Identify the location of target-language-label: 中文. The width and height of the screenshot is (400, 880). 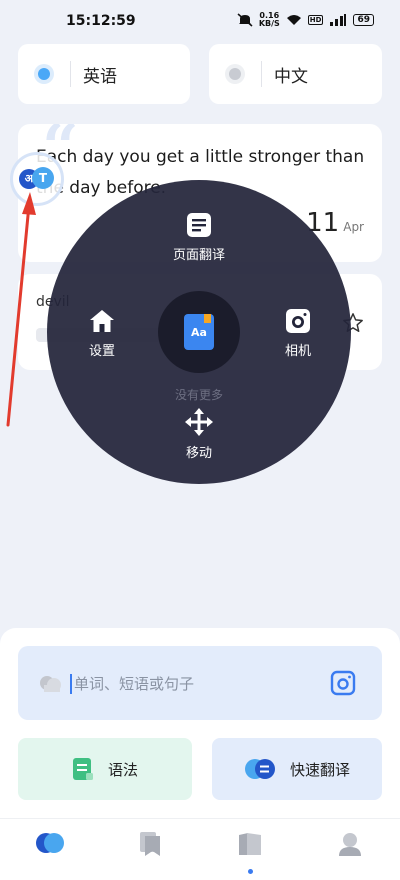
(291, 76).